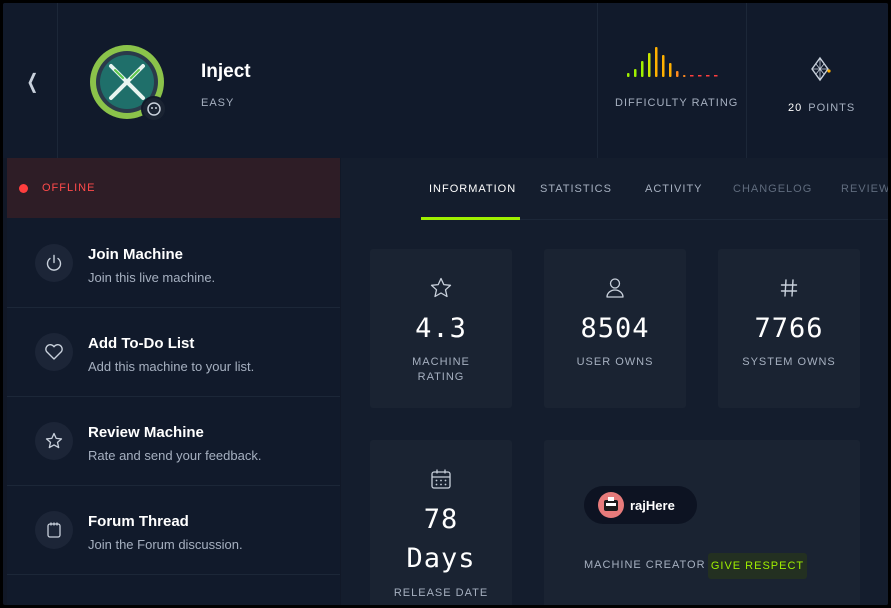 The height and width of the screenshot is (608, 891). What do you see at coordinates (136, 254) in the screenshot?
I see `action-title: Join Machine` at bounding box center [136, 254].